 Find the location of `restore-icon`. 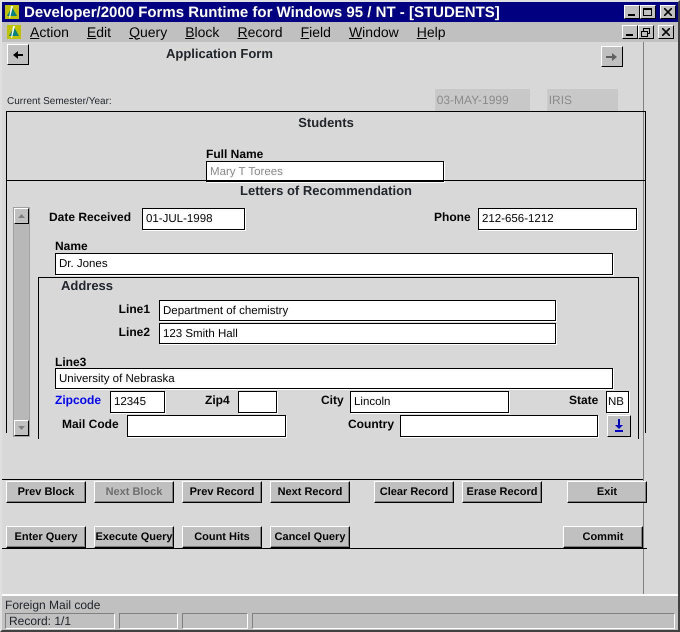

restore-icon is located at coordinates (646, 32).